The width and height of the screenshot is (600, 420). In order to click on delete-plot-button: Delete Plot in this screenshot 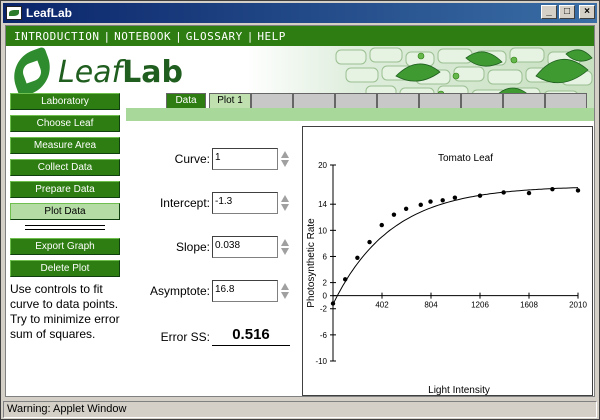, I will do `click(65, 268)`.